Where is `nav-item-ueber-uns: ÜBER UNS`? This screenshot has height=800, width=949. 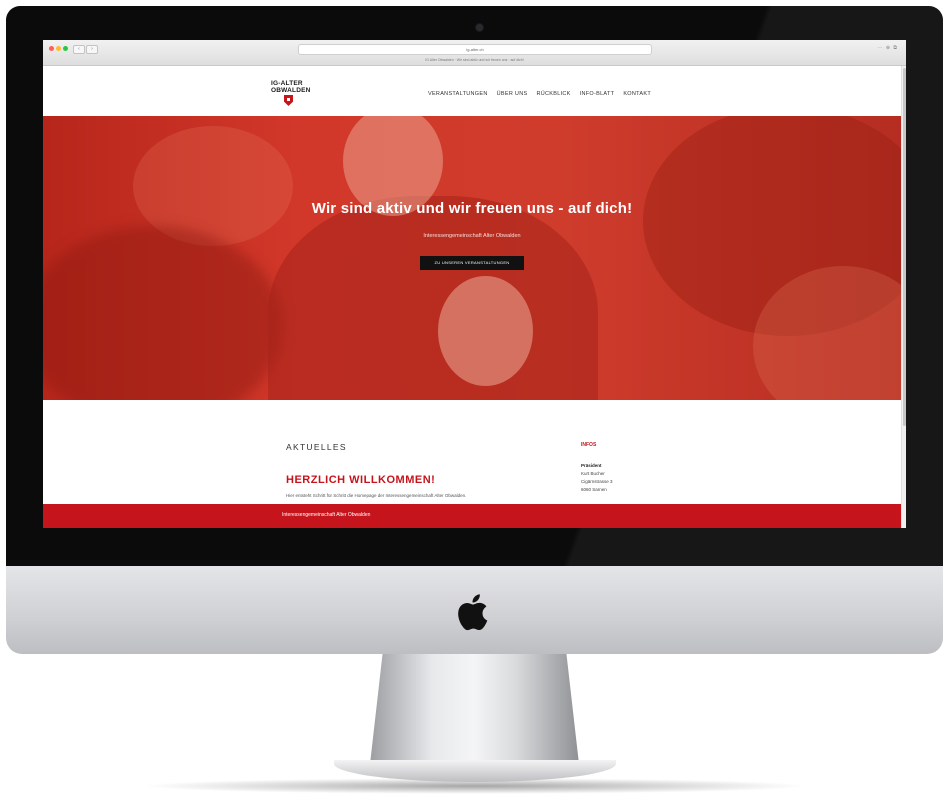 nav-item-ueber-uns: ÜBER UNS is located at coordinates (512, 94).